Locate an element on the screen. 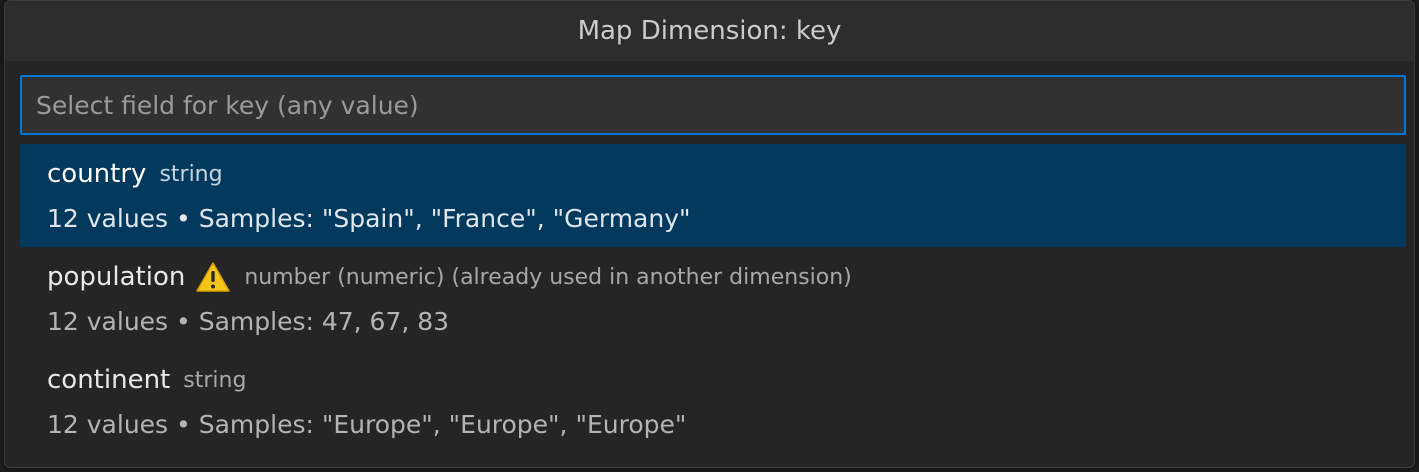  search-input is located at coordinates (713, 105).